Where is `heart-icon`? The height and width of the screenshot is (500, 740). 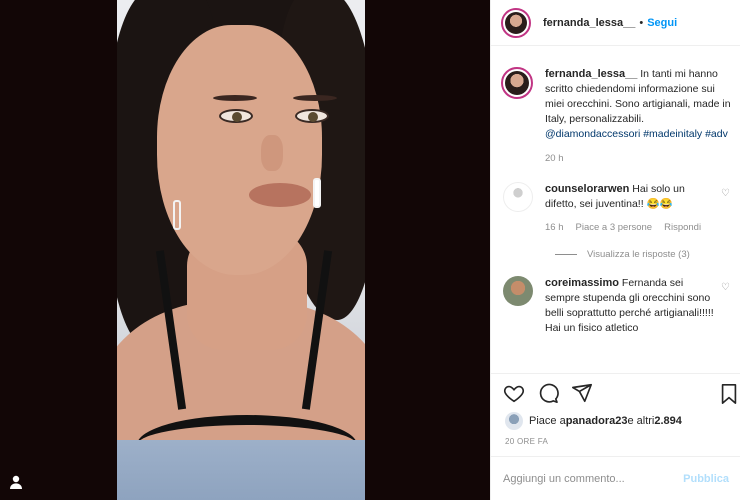 heart-icon is located at coordinates (514, 393).